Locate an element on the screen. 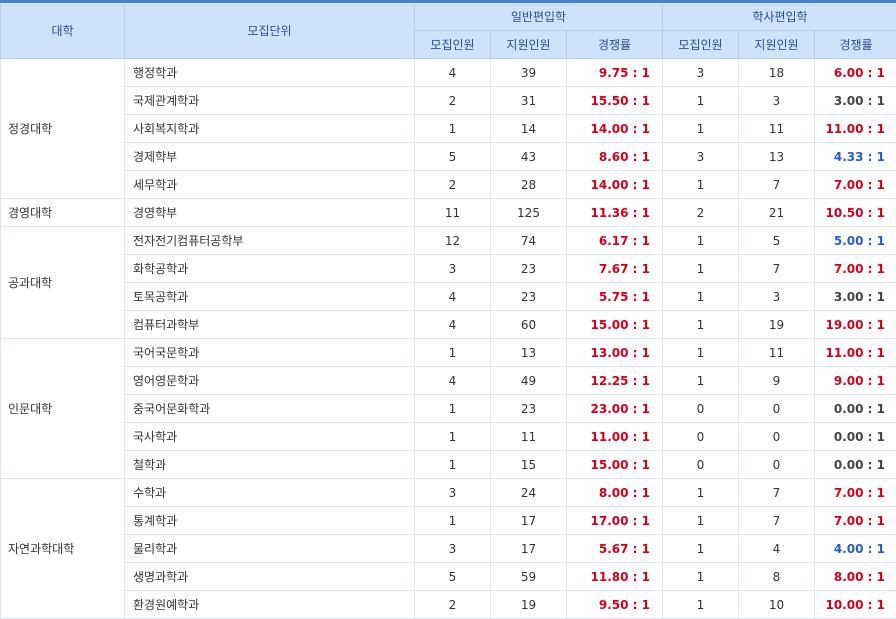 Image resolution: width=896 pixels, height=619 pixels. table-row: 화학공학과3237.67 : 1177.00 : 1 is located at coordinates (448, 269).